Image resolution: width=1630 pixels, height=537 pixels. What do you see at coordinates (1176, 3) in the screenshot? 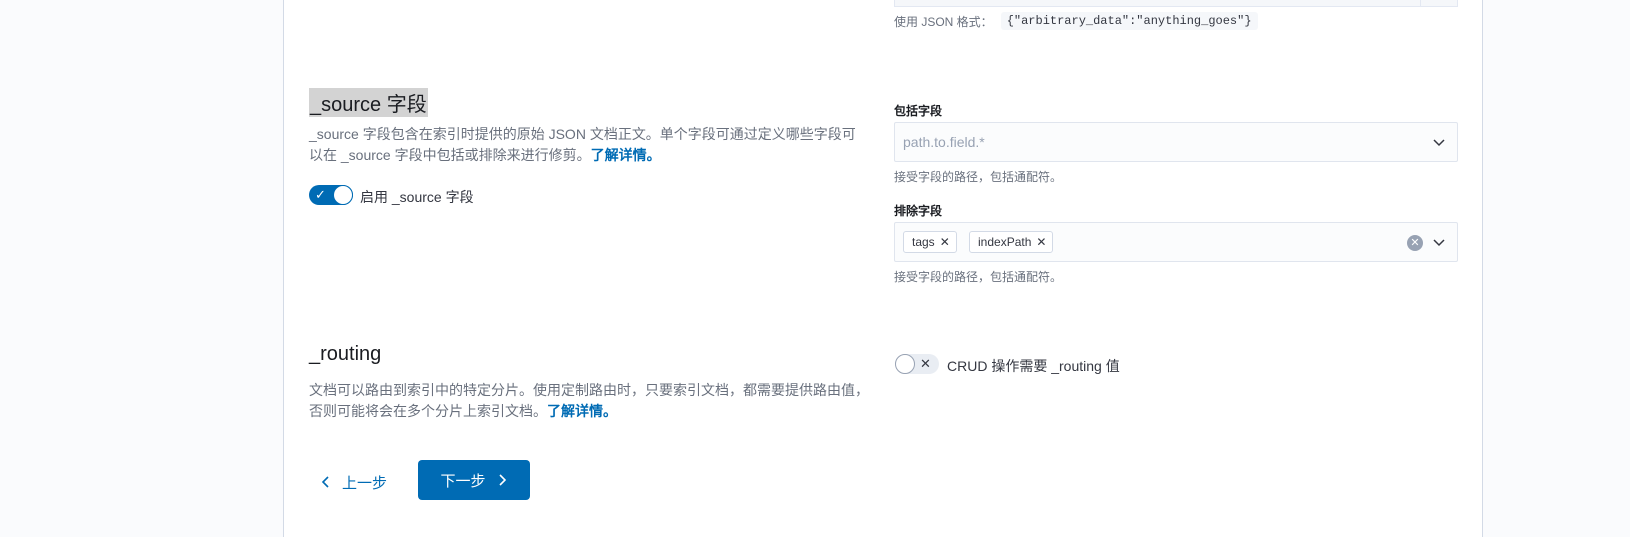
I see `meta-field-editor` at bounding box center [1176, 3].